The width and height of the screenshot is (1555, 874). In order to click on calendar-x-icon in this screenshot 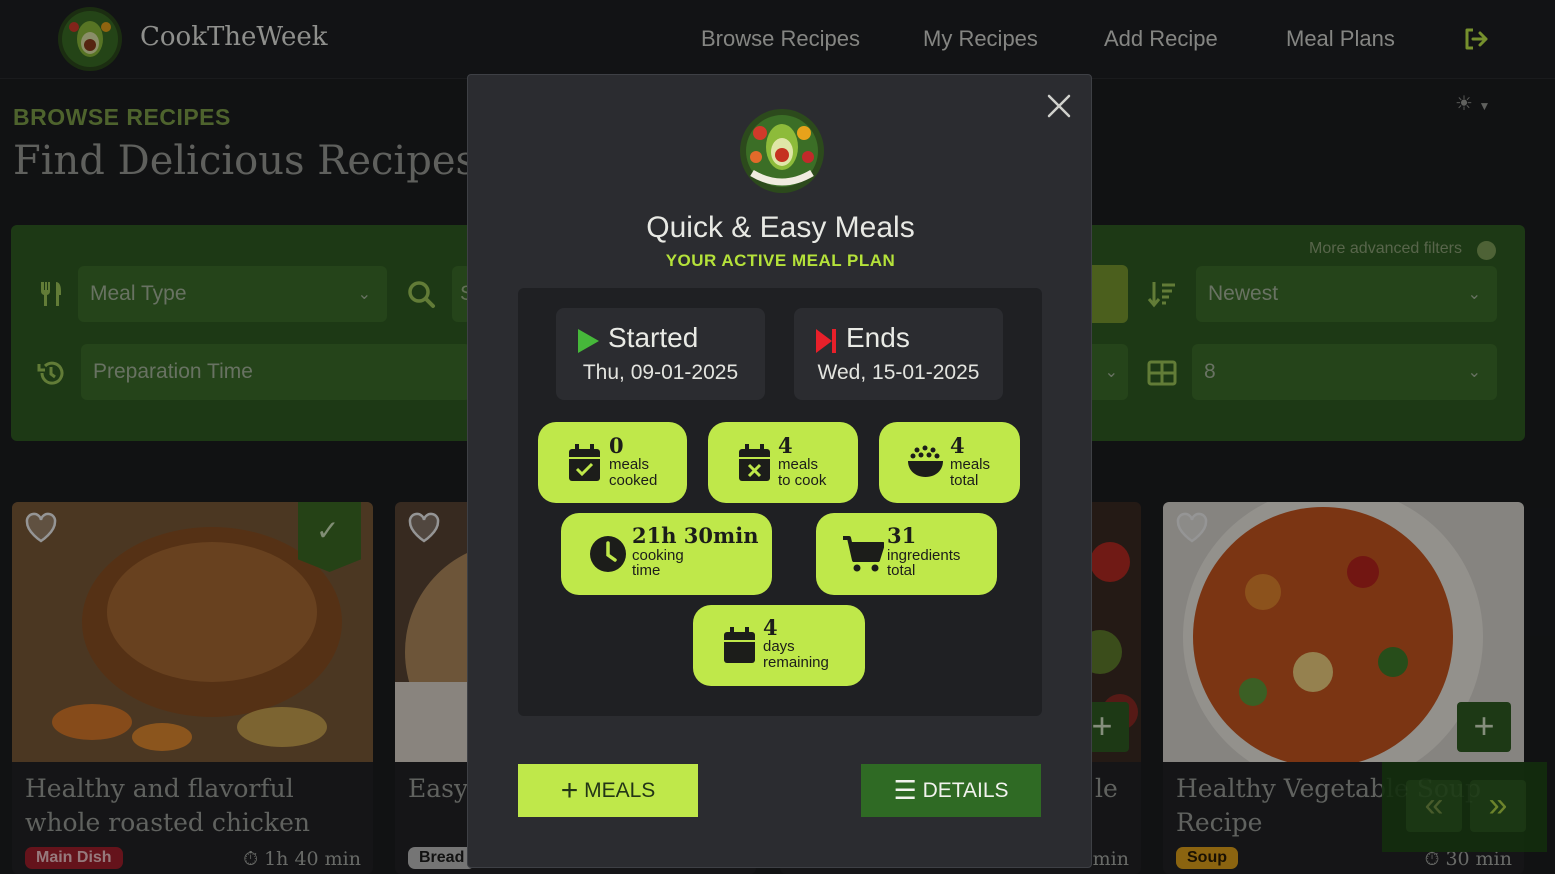, I will do `click(754, 462)`.